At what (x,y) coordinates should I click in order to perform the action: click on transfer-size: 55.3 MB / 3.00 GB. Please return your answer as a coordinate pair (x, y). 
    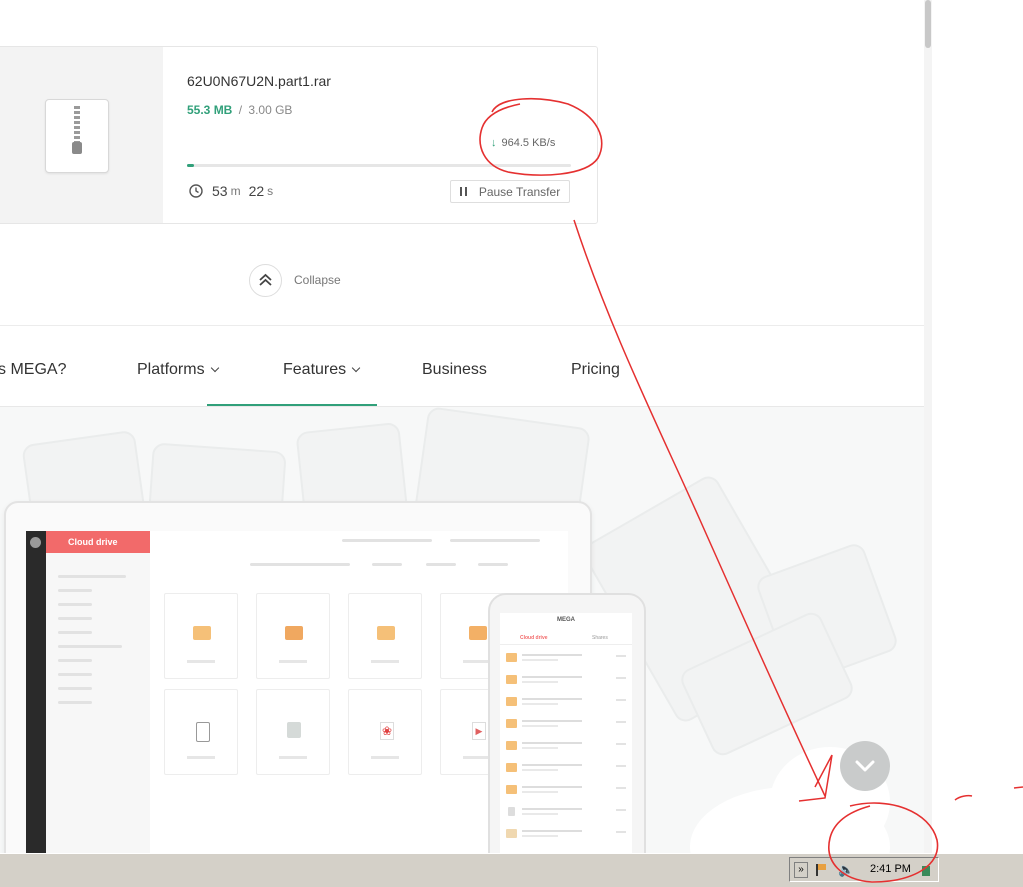
    Looking at the image, I should click on (239, 110).